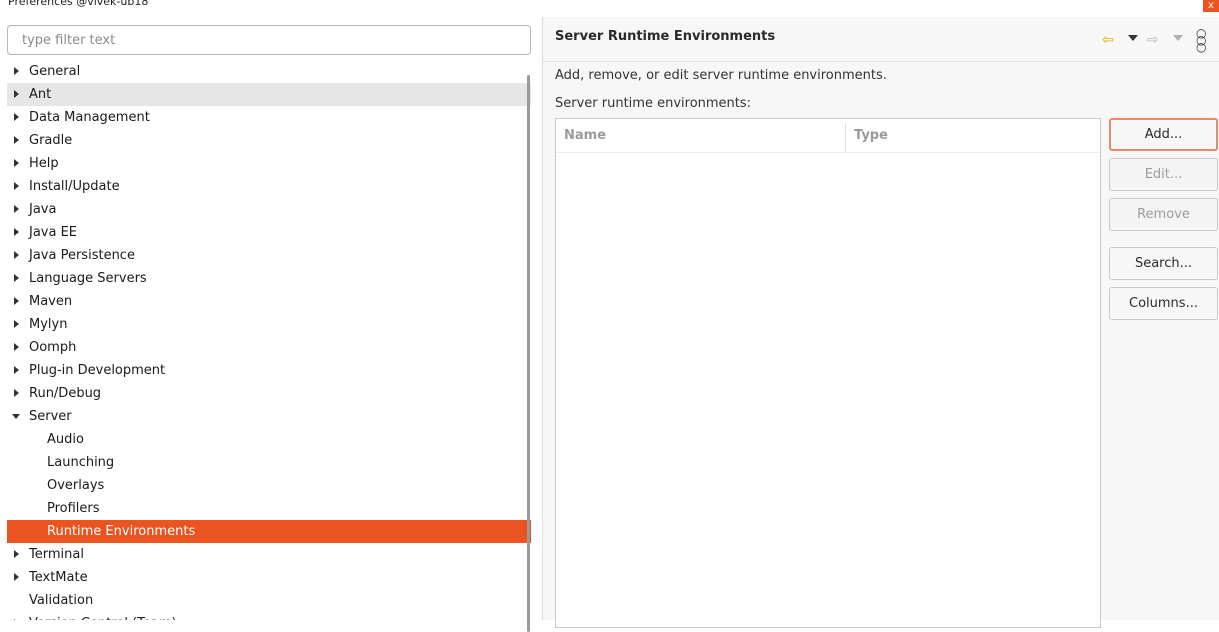  I want to click on tree-item: Maven, so click(269, 301).